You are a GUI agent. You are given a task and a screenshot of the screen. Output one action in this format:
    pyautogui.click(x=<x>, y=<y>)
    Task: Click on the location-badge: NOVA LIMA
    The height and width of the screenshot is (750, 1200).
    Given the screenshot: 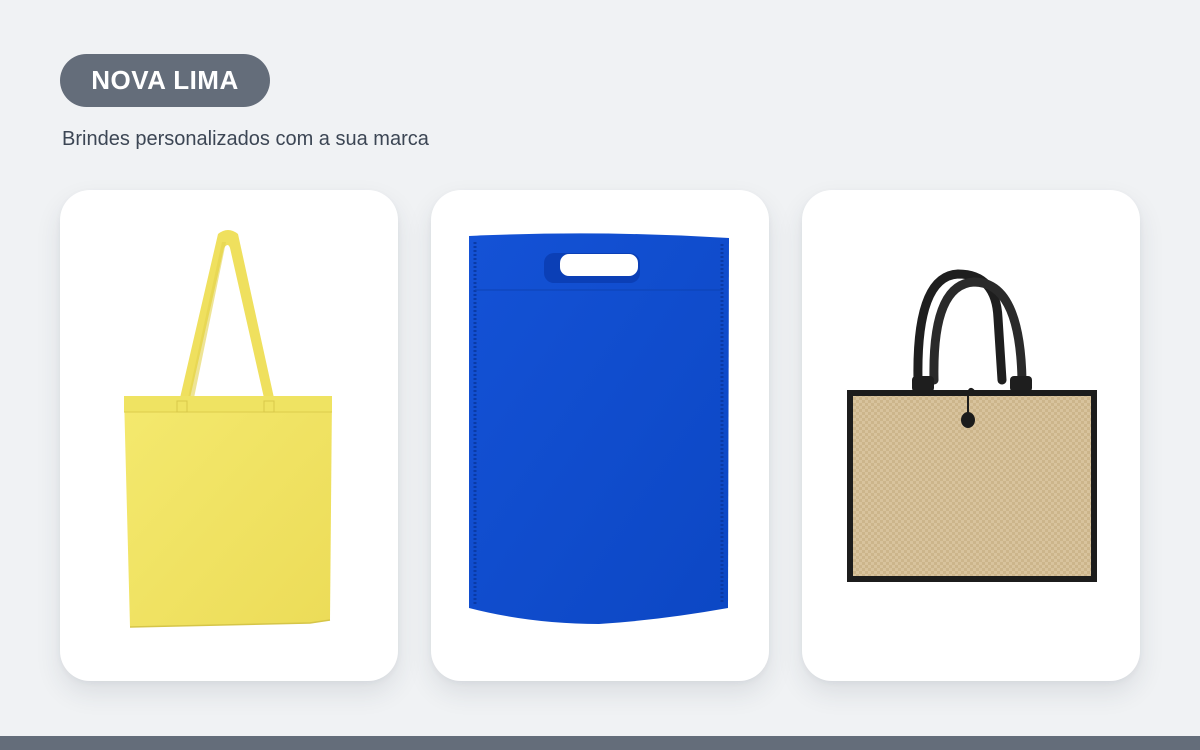 What is the action you would take?
    pyautogui.click(x=165, y=80)
    